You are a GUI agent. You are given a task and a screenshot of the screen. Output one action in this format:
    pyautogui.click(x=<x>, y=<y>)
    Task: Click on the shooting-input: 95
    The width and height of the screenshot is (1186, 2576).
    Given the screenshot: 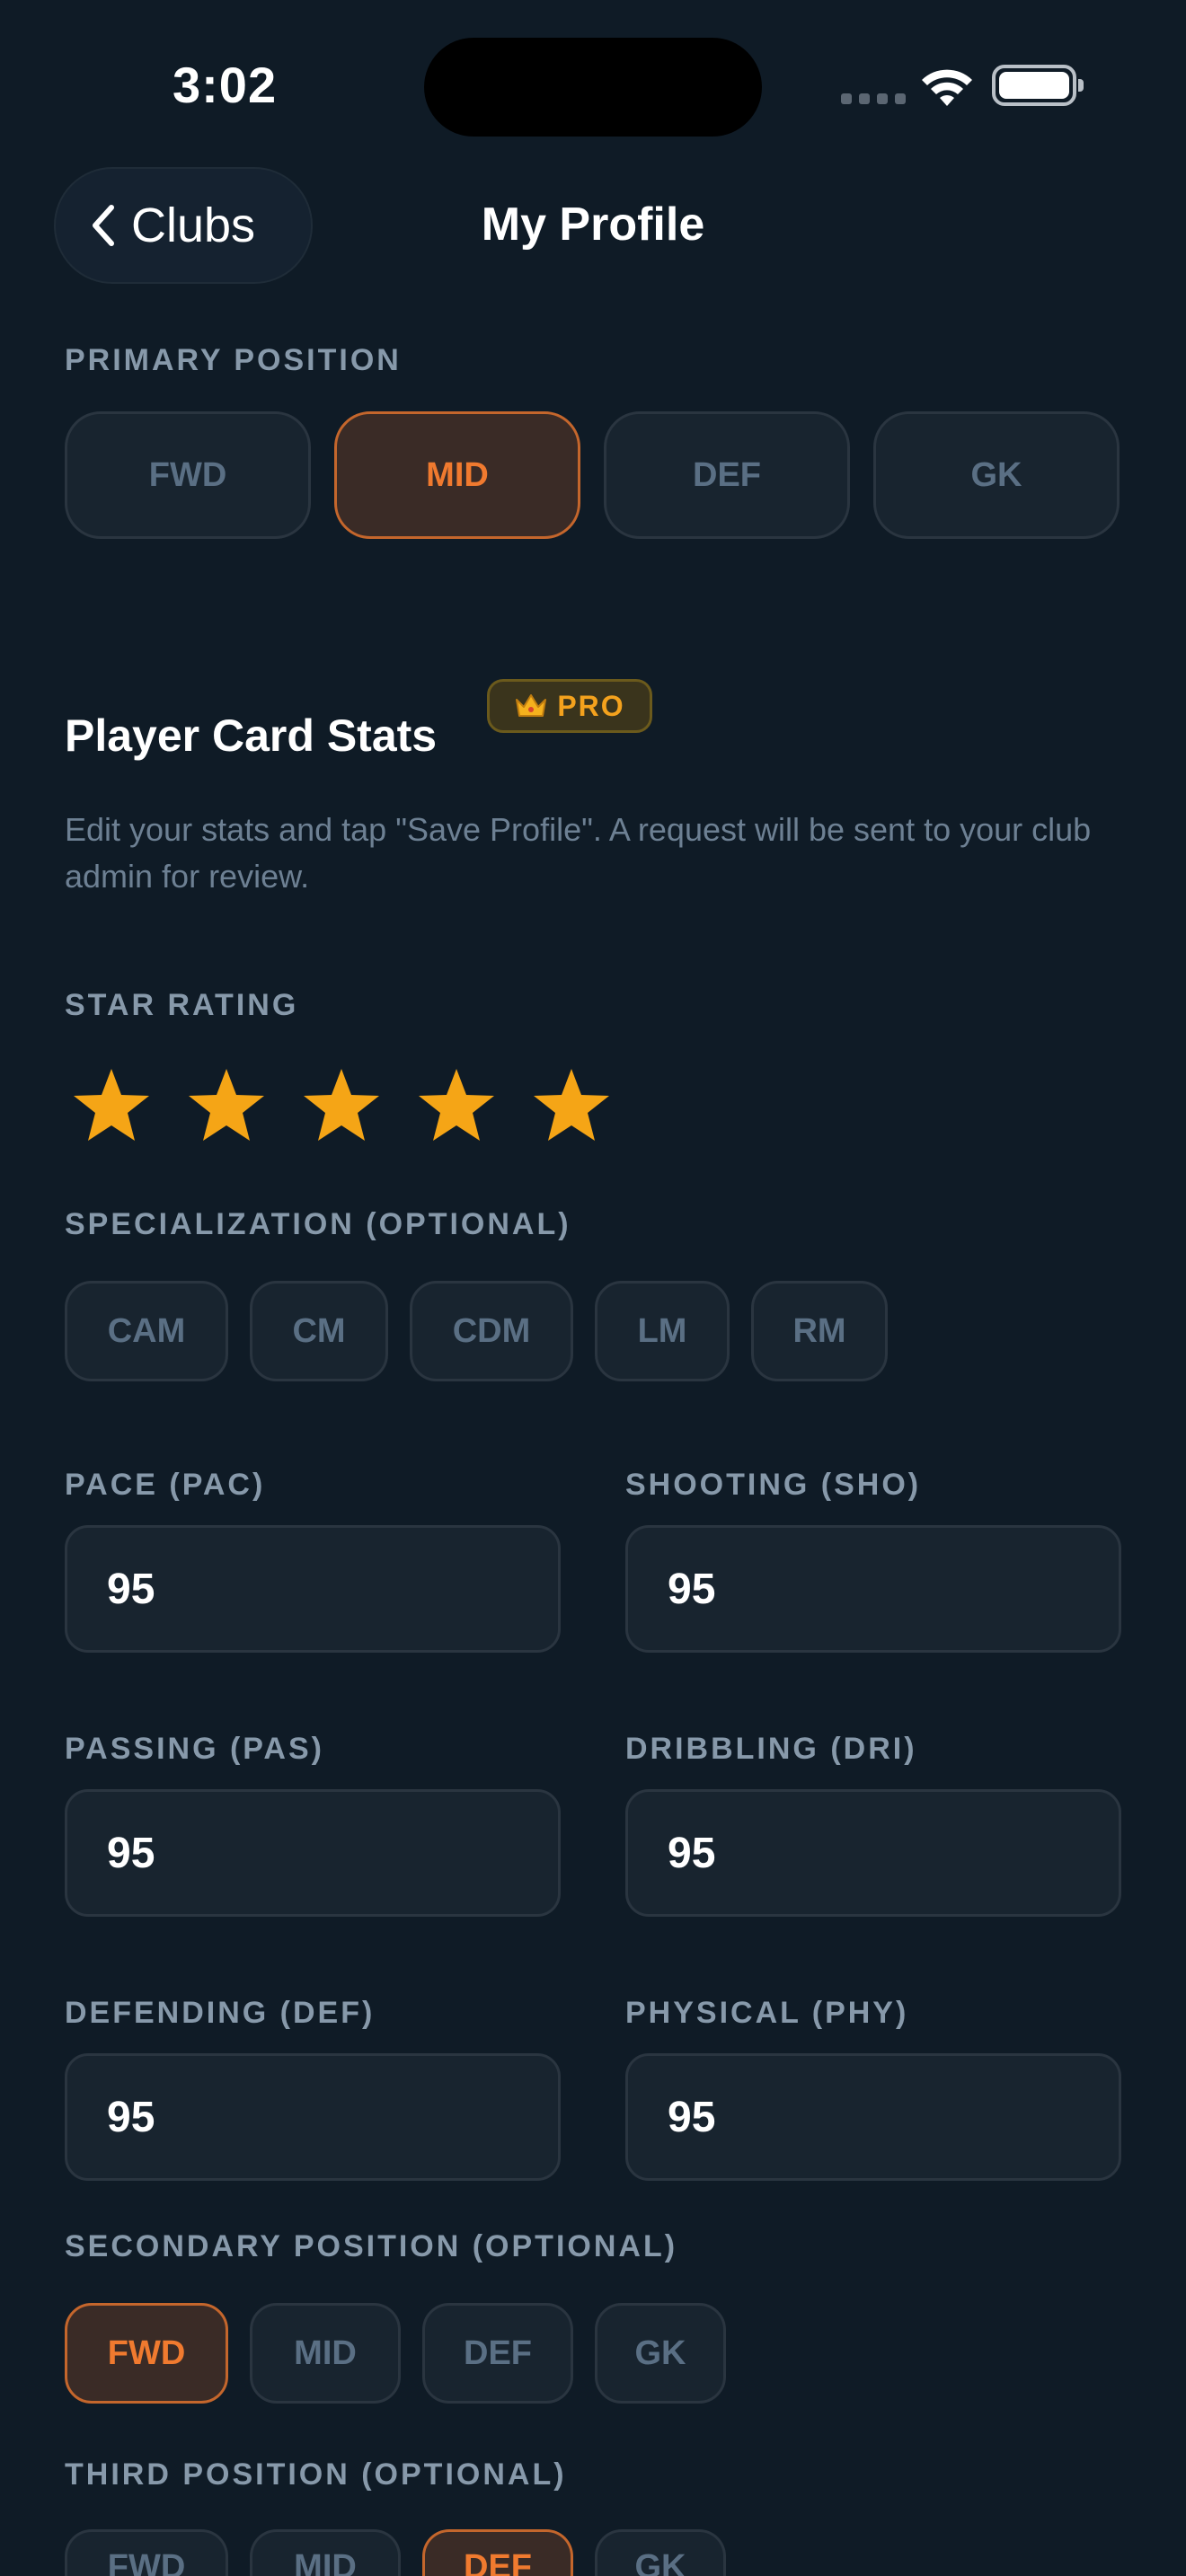 What is the action you would take?
    pyautogui.click(x=873, y=1589)
    